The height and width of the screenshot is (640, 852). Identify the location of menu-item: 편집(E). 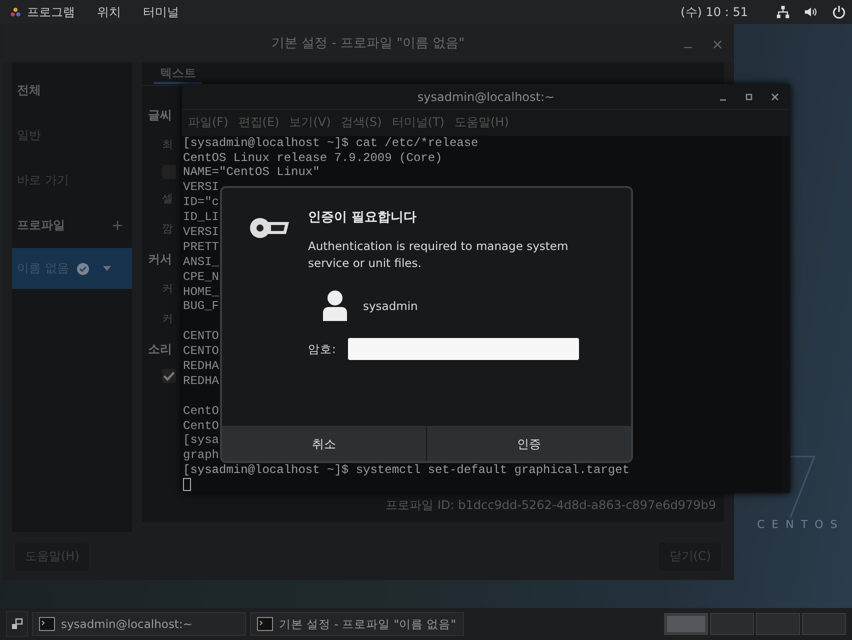
(259, 123).